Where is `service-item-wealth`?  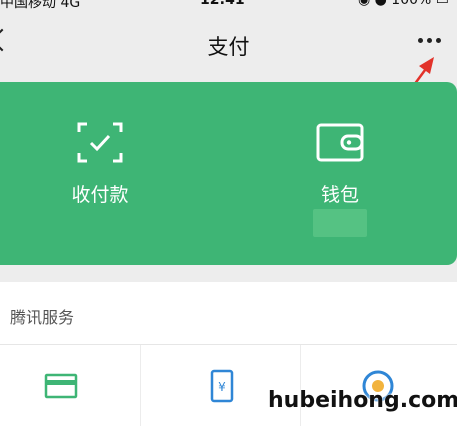 service-item-wealth is located at coordinates (379, 385).